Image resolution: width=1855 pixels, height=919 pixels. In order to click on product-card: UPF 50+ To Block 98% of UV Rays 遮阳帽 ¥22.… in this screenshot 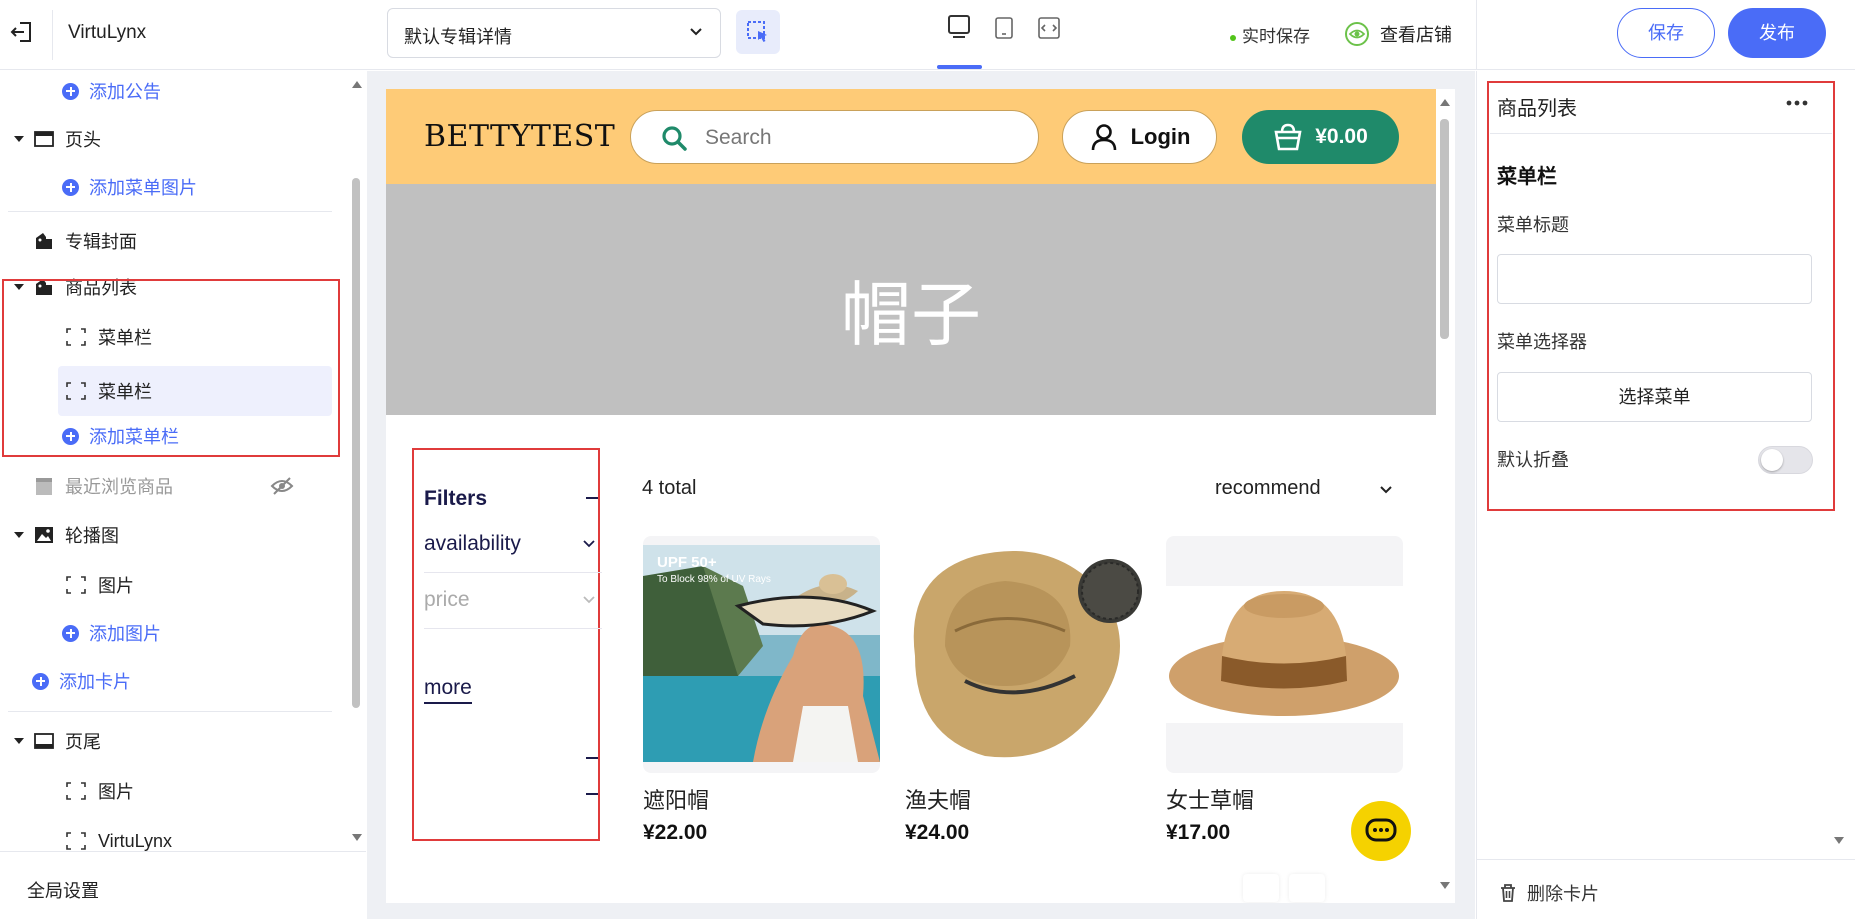, I will do `click(761, 690)`.